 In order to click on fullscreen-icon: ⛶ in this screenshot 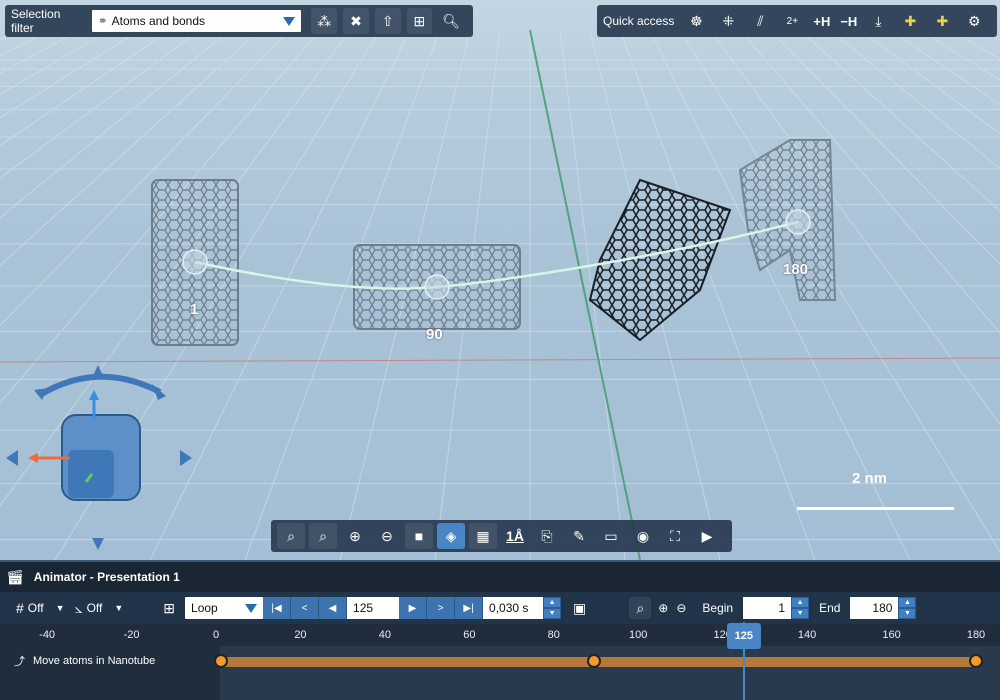, I will do `click(675, 536)`.